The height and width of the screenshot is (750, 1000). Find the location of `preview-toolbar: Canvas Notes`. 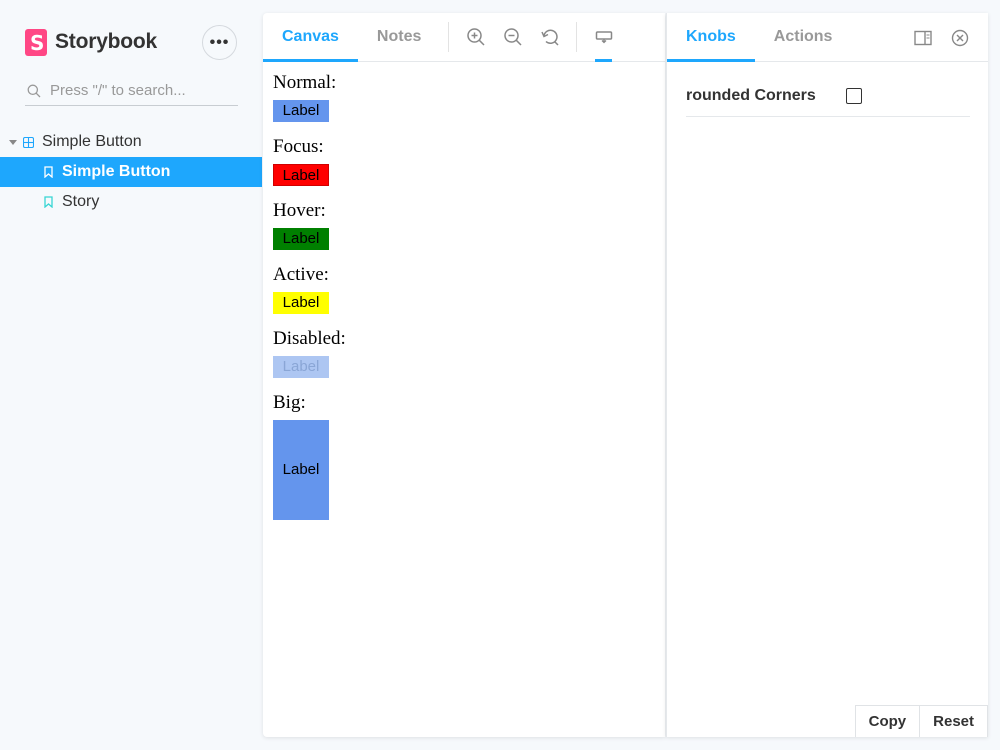

preview-toolbar: Canvas Notes is located at coordinates (464, 37).